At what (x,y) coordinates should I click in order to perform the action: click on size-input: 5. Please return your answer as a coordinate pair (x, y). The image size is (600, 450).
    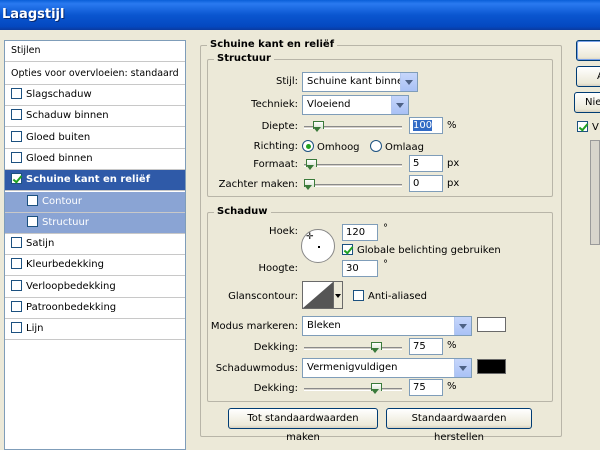
    Looking at the image, I should click on (426, 163).